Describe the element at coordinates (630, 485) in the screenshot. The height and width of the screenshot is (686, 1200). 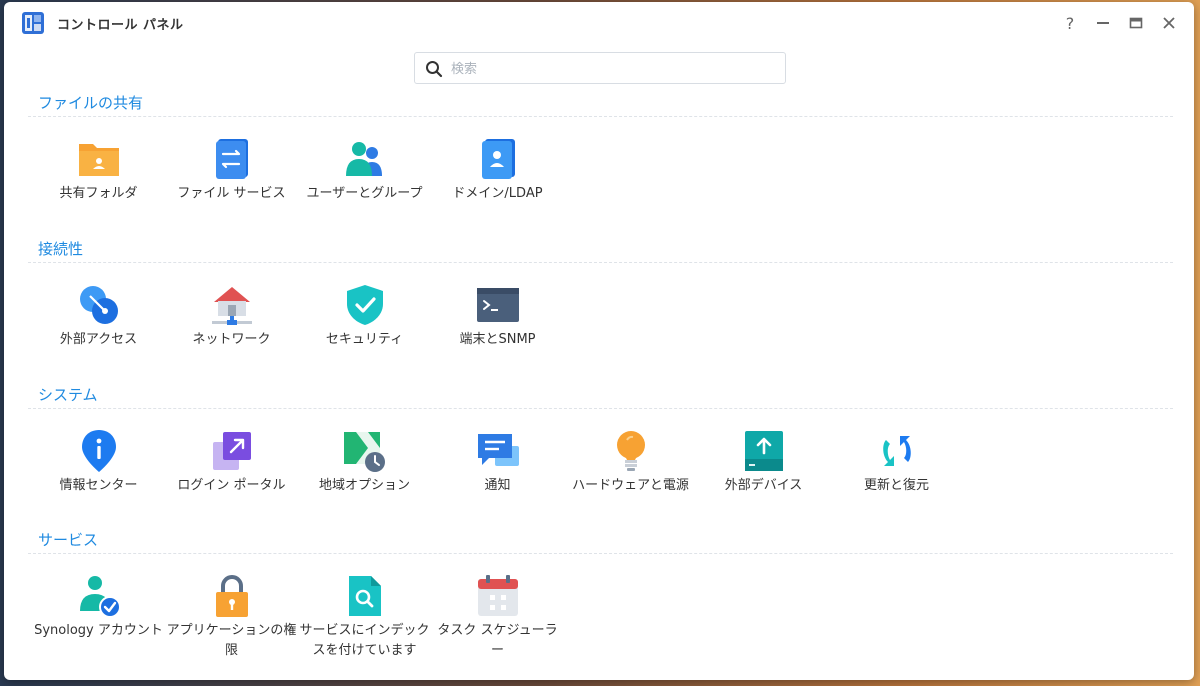
I see `item-label: ハードウェアと電源` at that location.